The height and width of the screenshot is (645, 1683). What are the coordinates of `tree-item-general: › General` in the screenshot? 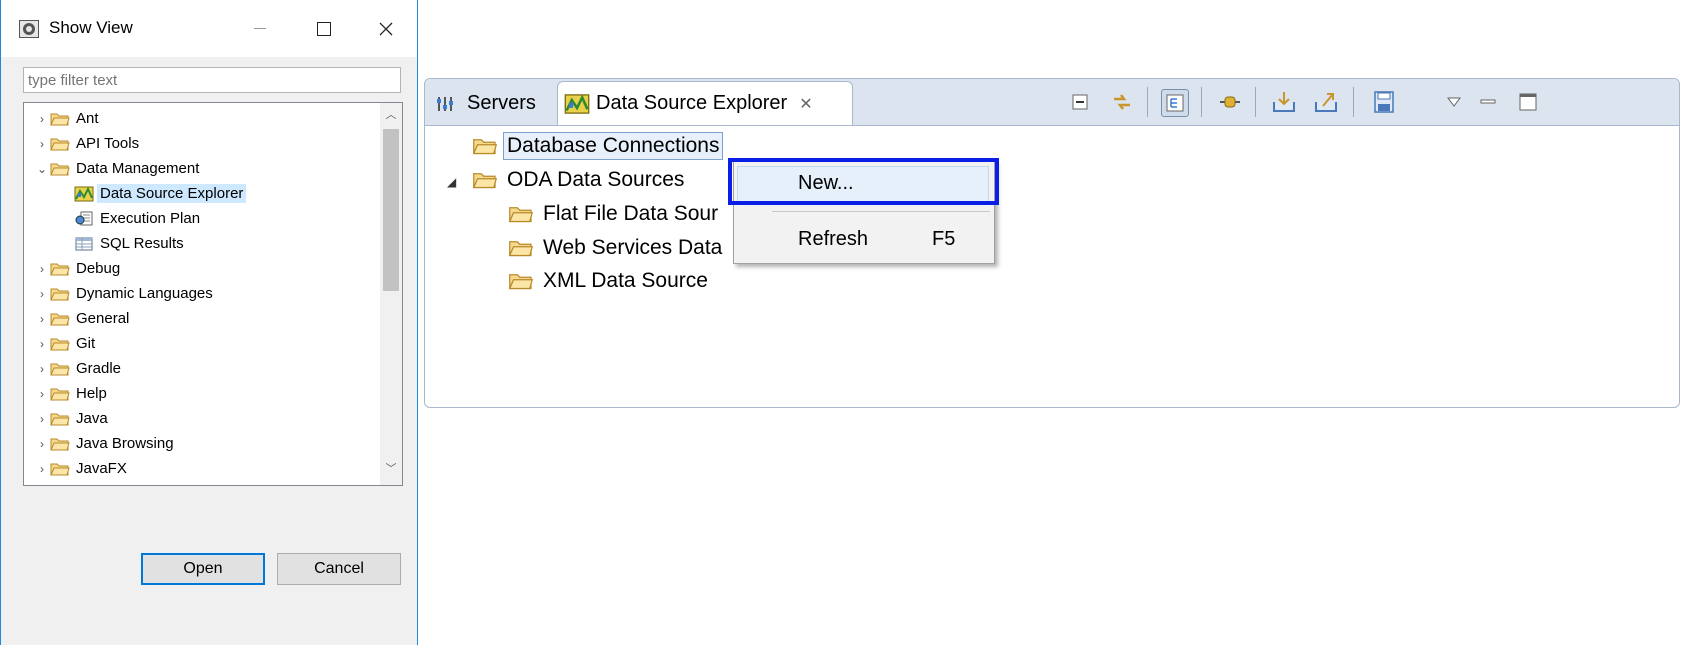 It's located at (81, 318).